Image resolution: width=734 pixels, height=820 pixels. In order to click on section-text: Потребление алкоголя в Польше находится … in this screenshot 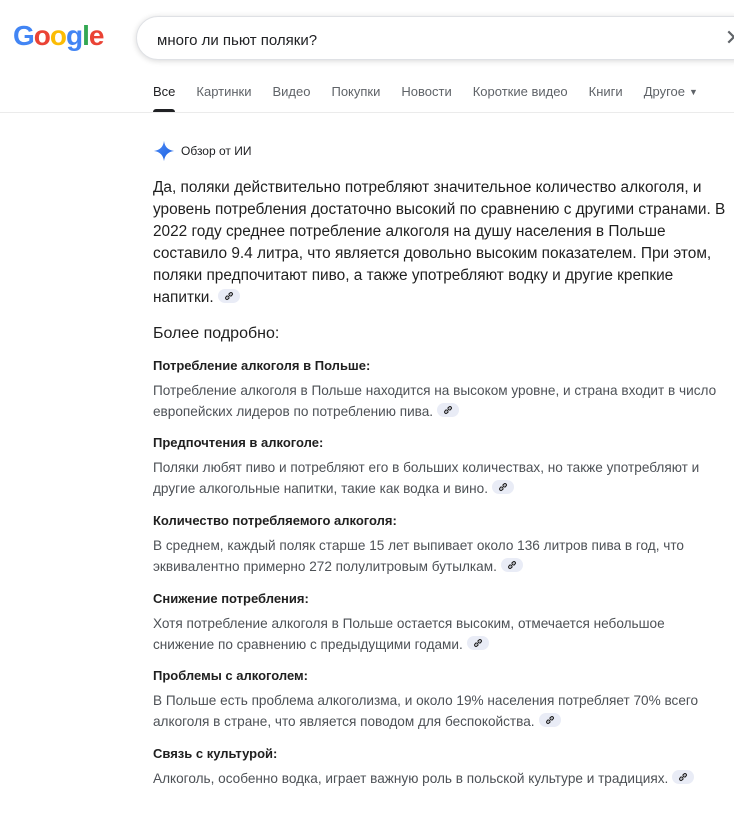, I will do `click(440, 401)`.